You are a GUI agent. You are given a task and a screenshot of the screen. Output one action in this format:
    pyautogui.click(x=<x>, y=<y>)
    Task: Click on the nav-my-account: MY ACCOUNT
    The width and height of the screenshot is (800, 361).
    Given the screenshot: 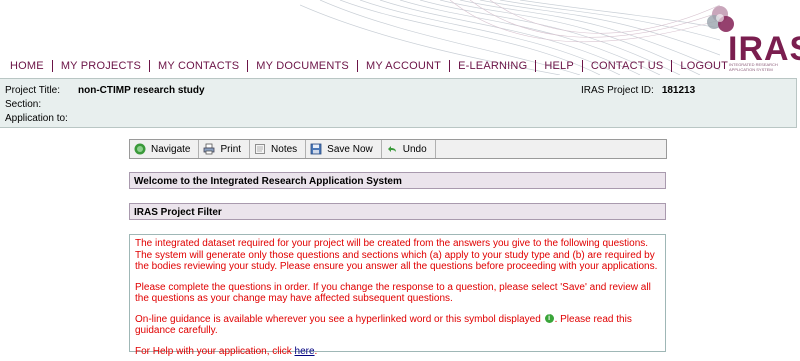 What is the action you would take?
    pyautogui.click(x=403, y=66)
    